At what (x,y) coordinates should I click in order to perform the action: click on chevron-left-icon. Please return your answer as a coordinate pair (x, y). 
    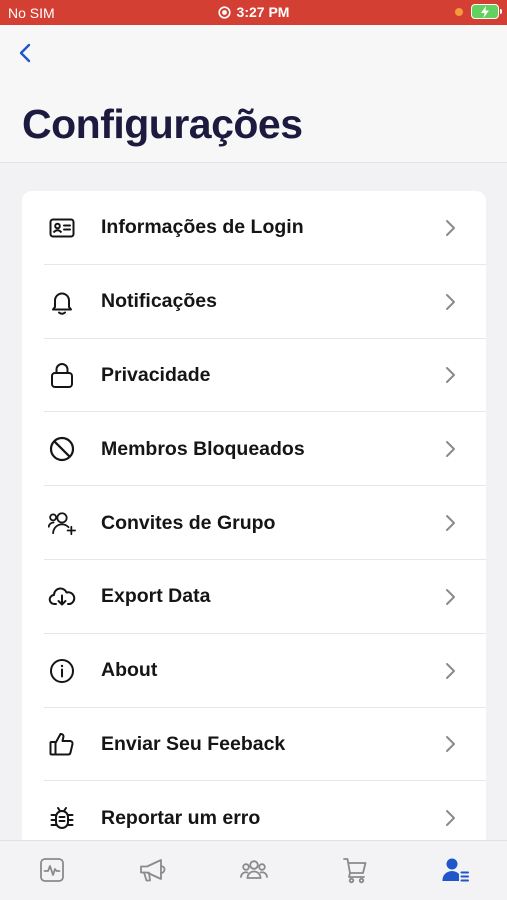
    Looking at the image, I should click on (25, 53).